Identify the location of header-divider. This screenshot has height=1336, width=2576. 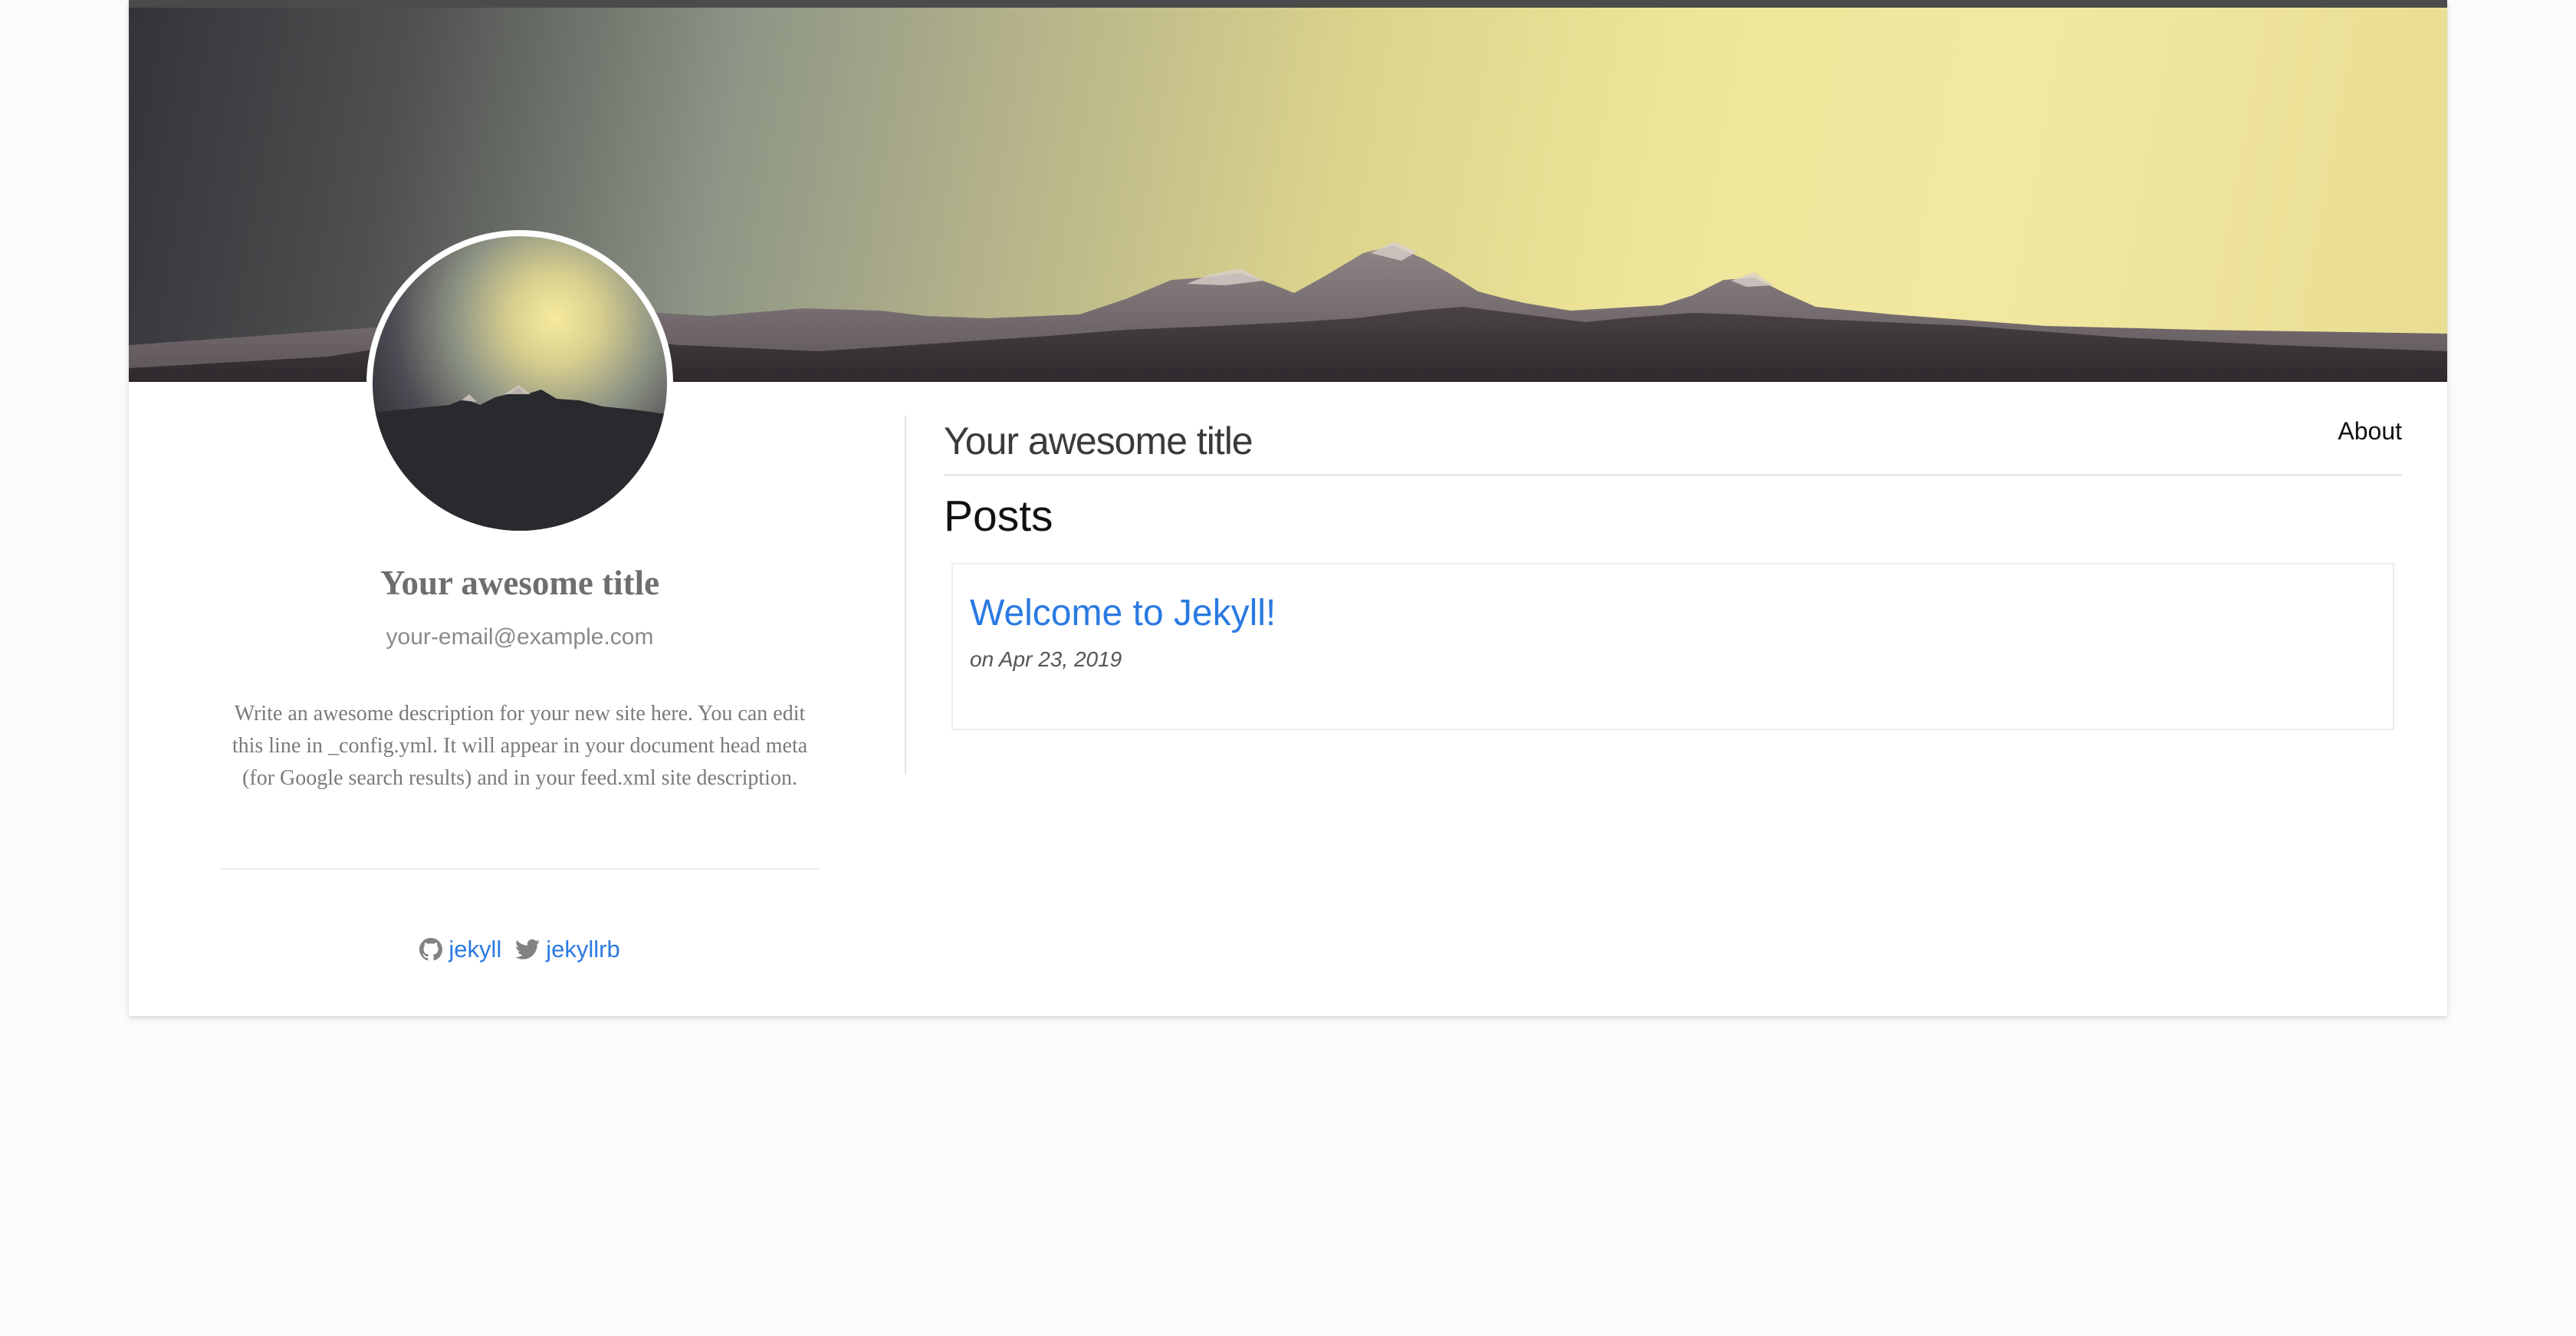
(1673, 475).